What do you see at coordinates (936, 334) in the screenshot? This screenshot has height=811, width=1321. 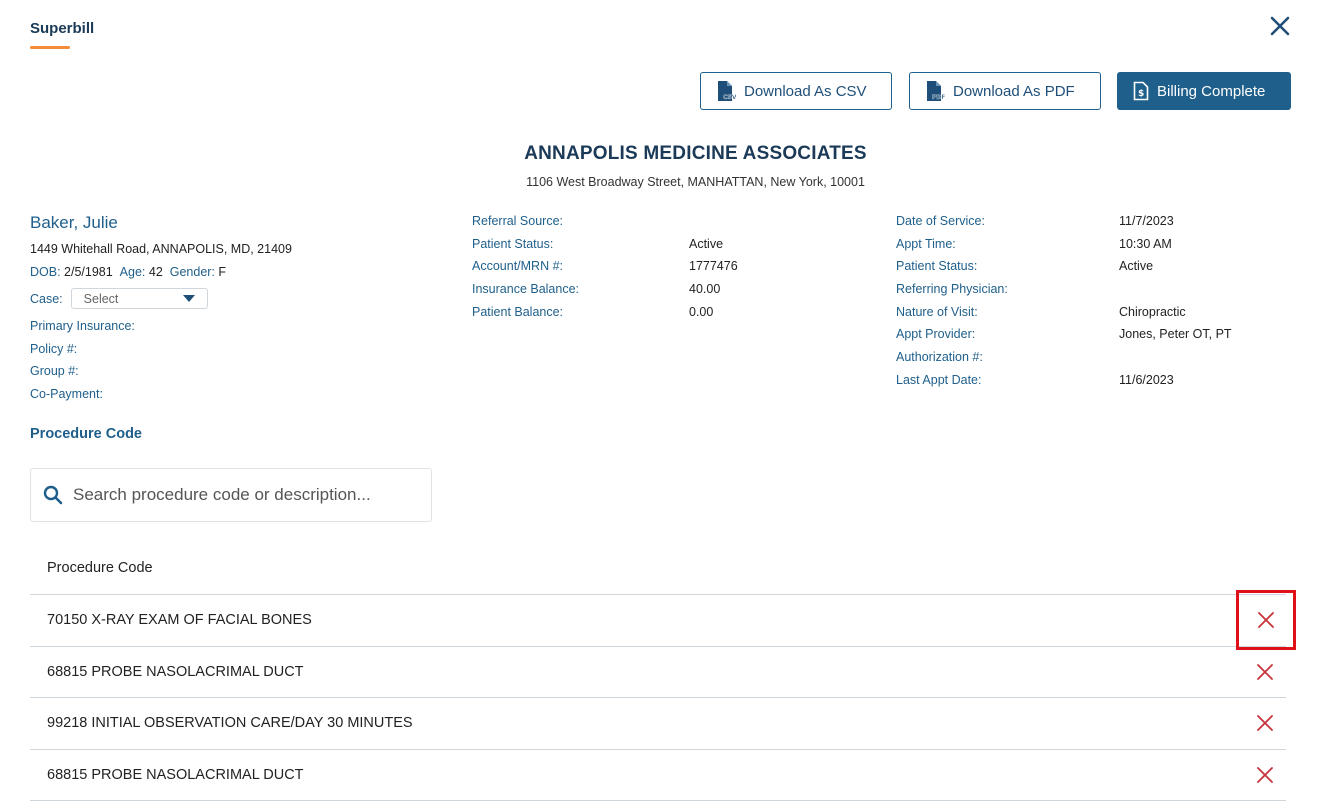 I see `appt-provider-label: Appt Provider:` at bounding box center [936, 334].